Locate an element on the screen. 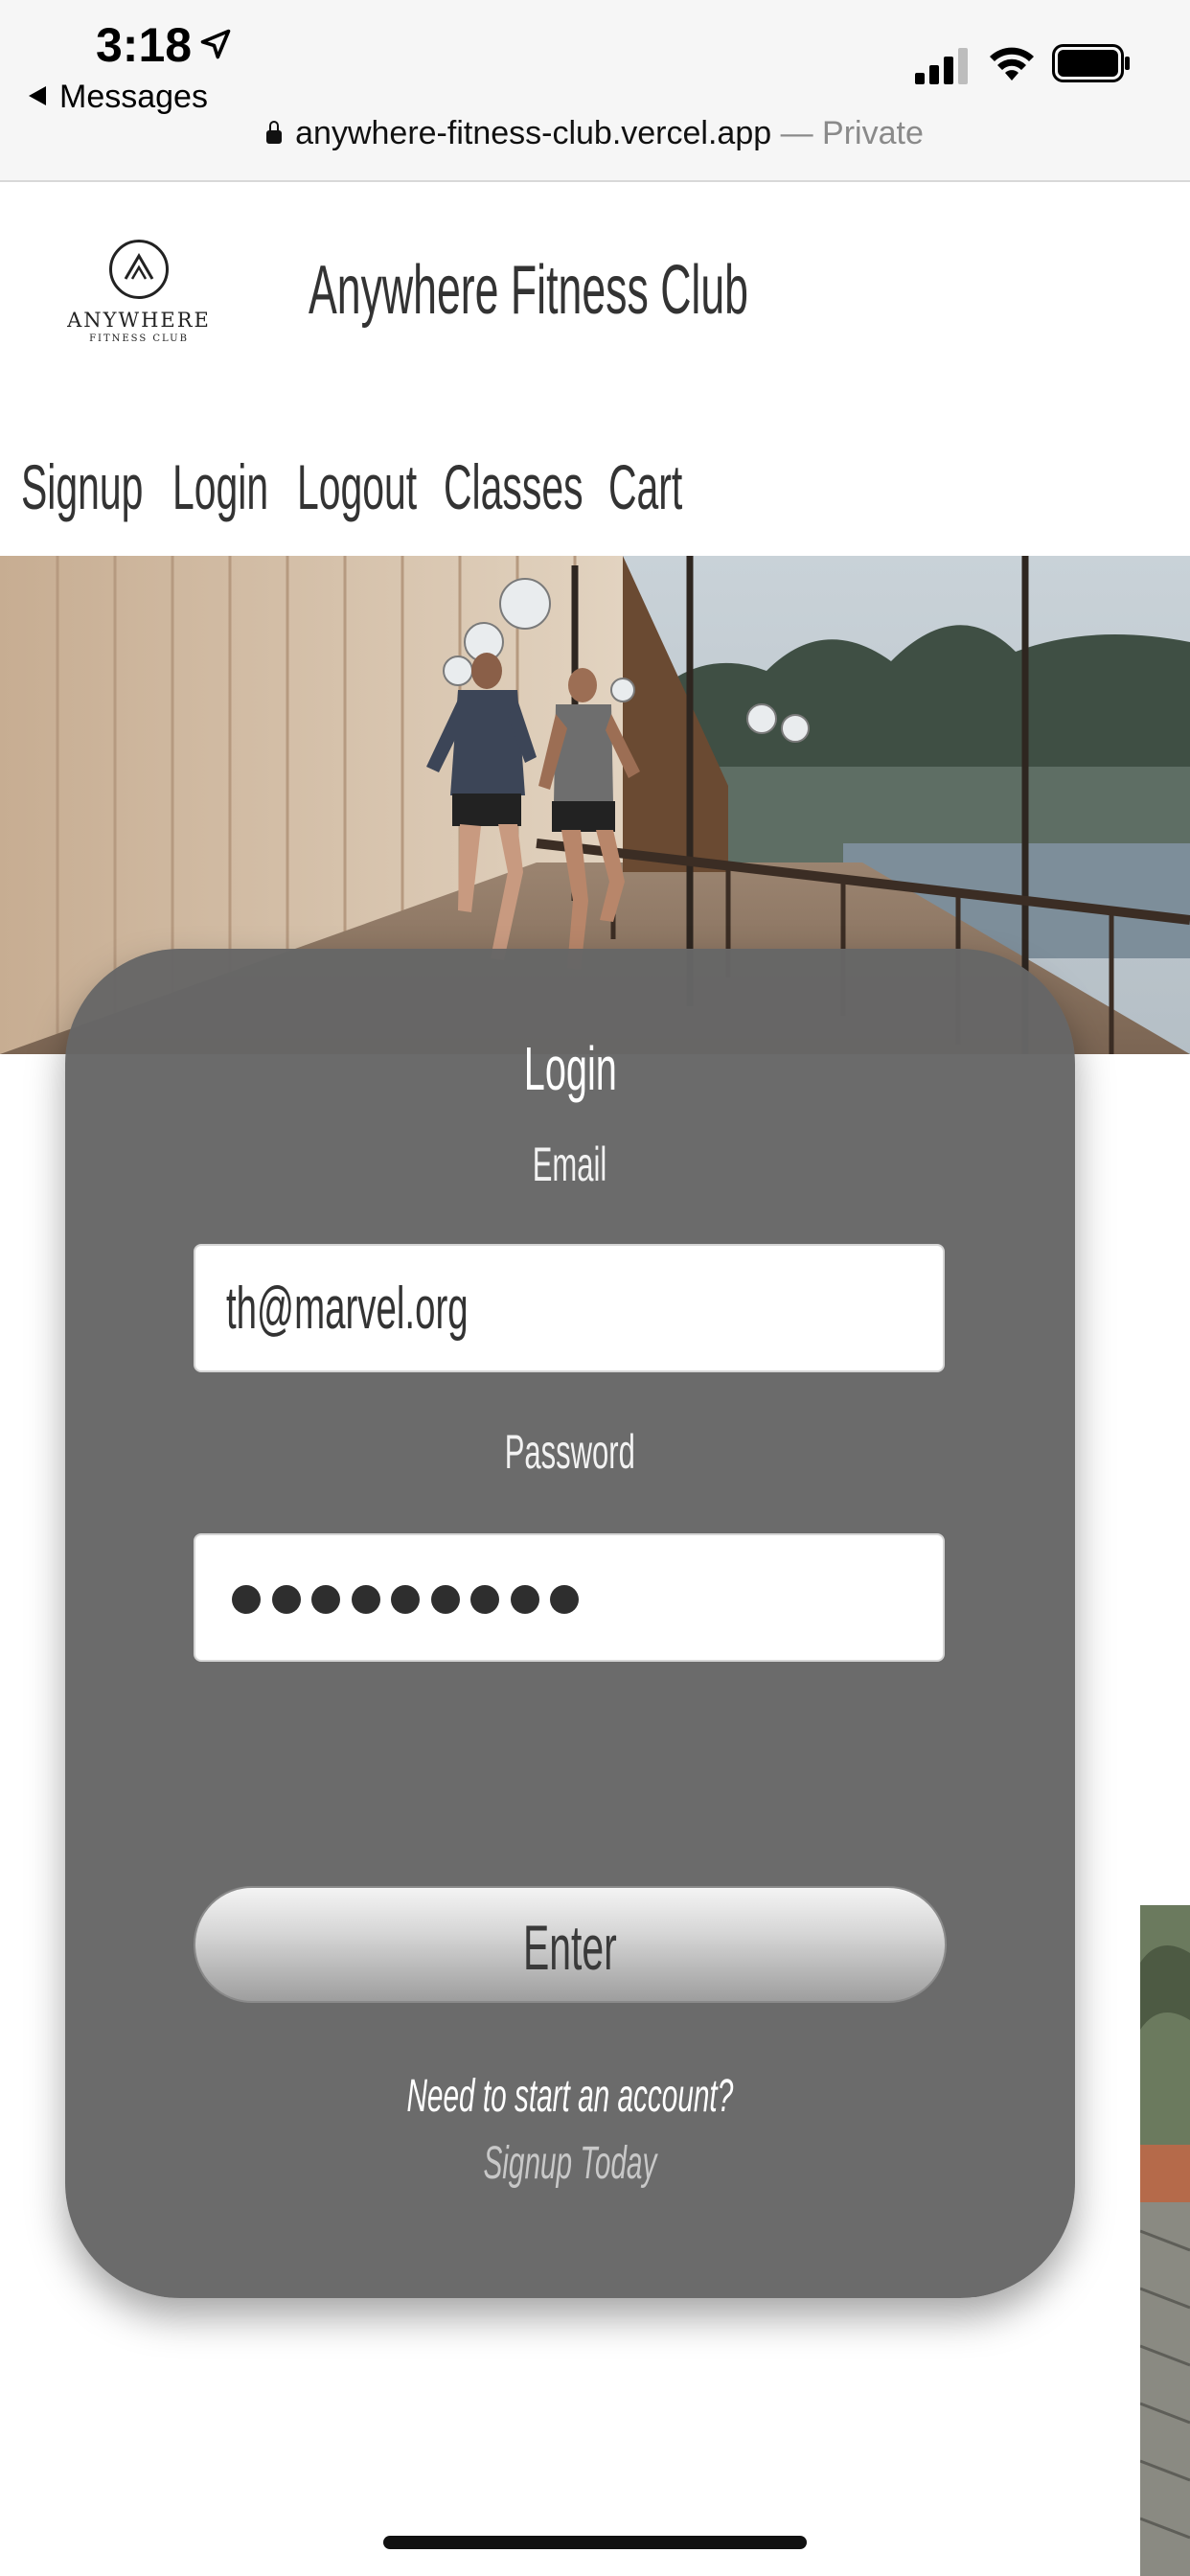 This screenshot has width=1190, height=2576. password-mask is located at coordinates (411, 1602).